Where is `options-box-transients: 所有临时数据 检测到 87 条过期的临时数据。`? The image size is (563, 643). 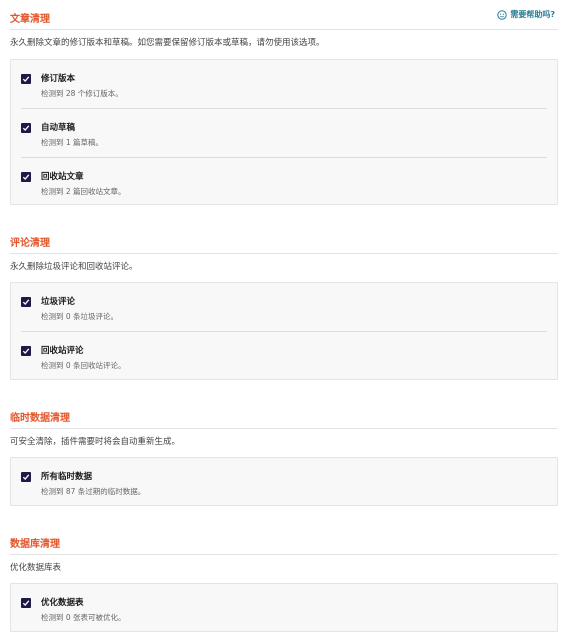 options-box-transients: 所有临时数据 检测到 87 条过期的临时数据。 is located at coordinates (284, 481).